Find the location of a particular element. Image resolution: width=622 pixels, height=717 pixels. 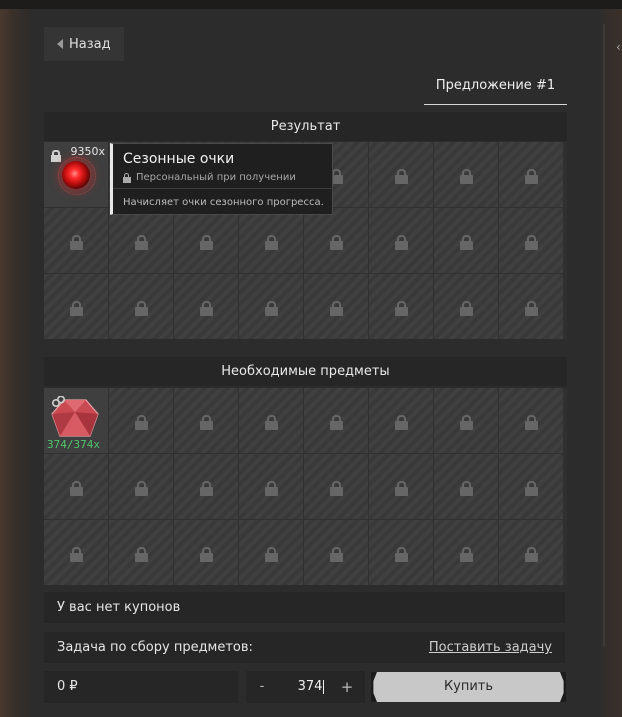

set-task-link: Поставить задачу is located at coordinates (490, 647).